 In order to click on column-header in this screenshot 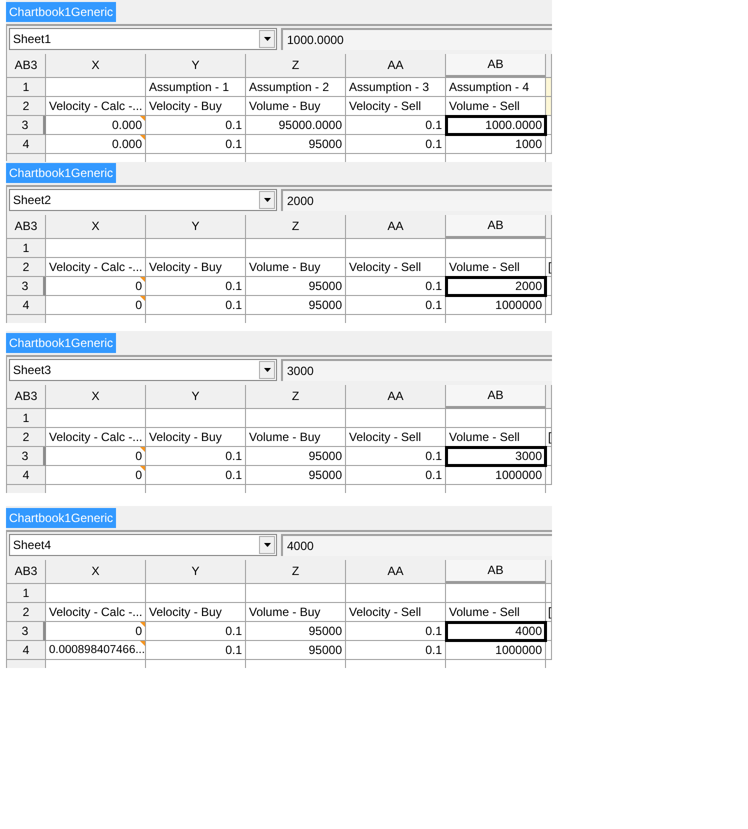, I will do `click(549, 66)`.